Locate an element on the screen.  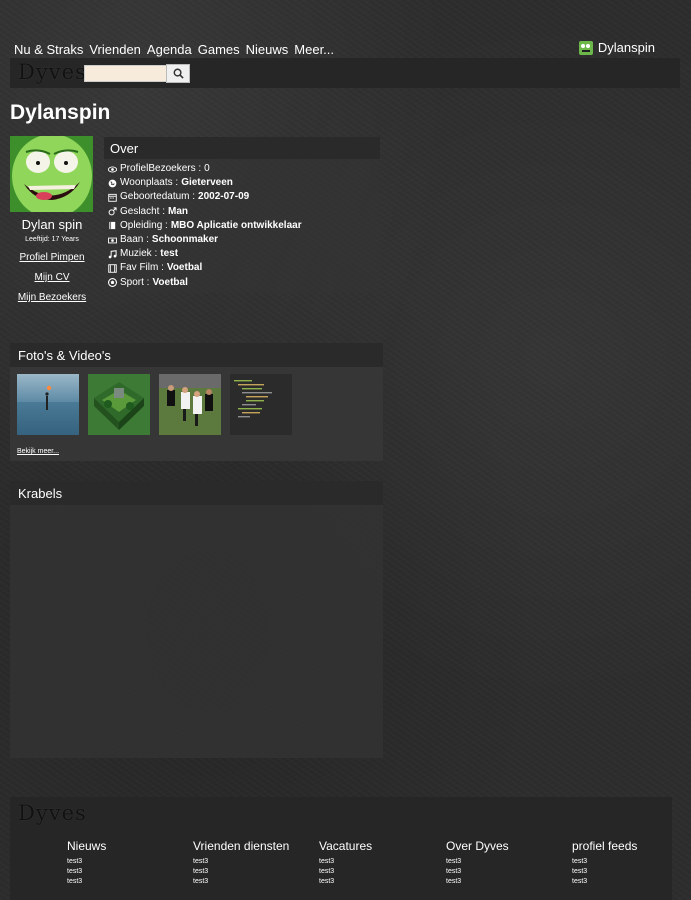
info-label: Opleiding : is located at coordinates (144, 225).